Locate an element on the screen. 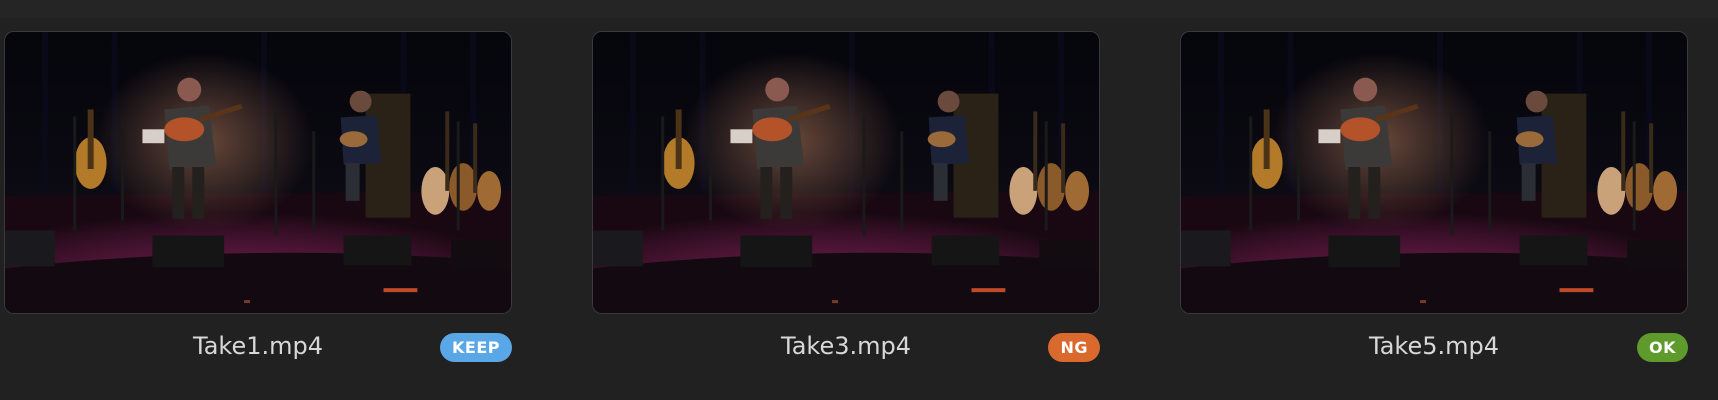  card-caption: Take5.mp4 OK is located at coordinates (1434, 340).